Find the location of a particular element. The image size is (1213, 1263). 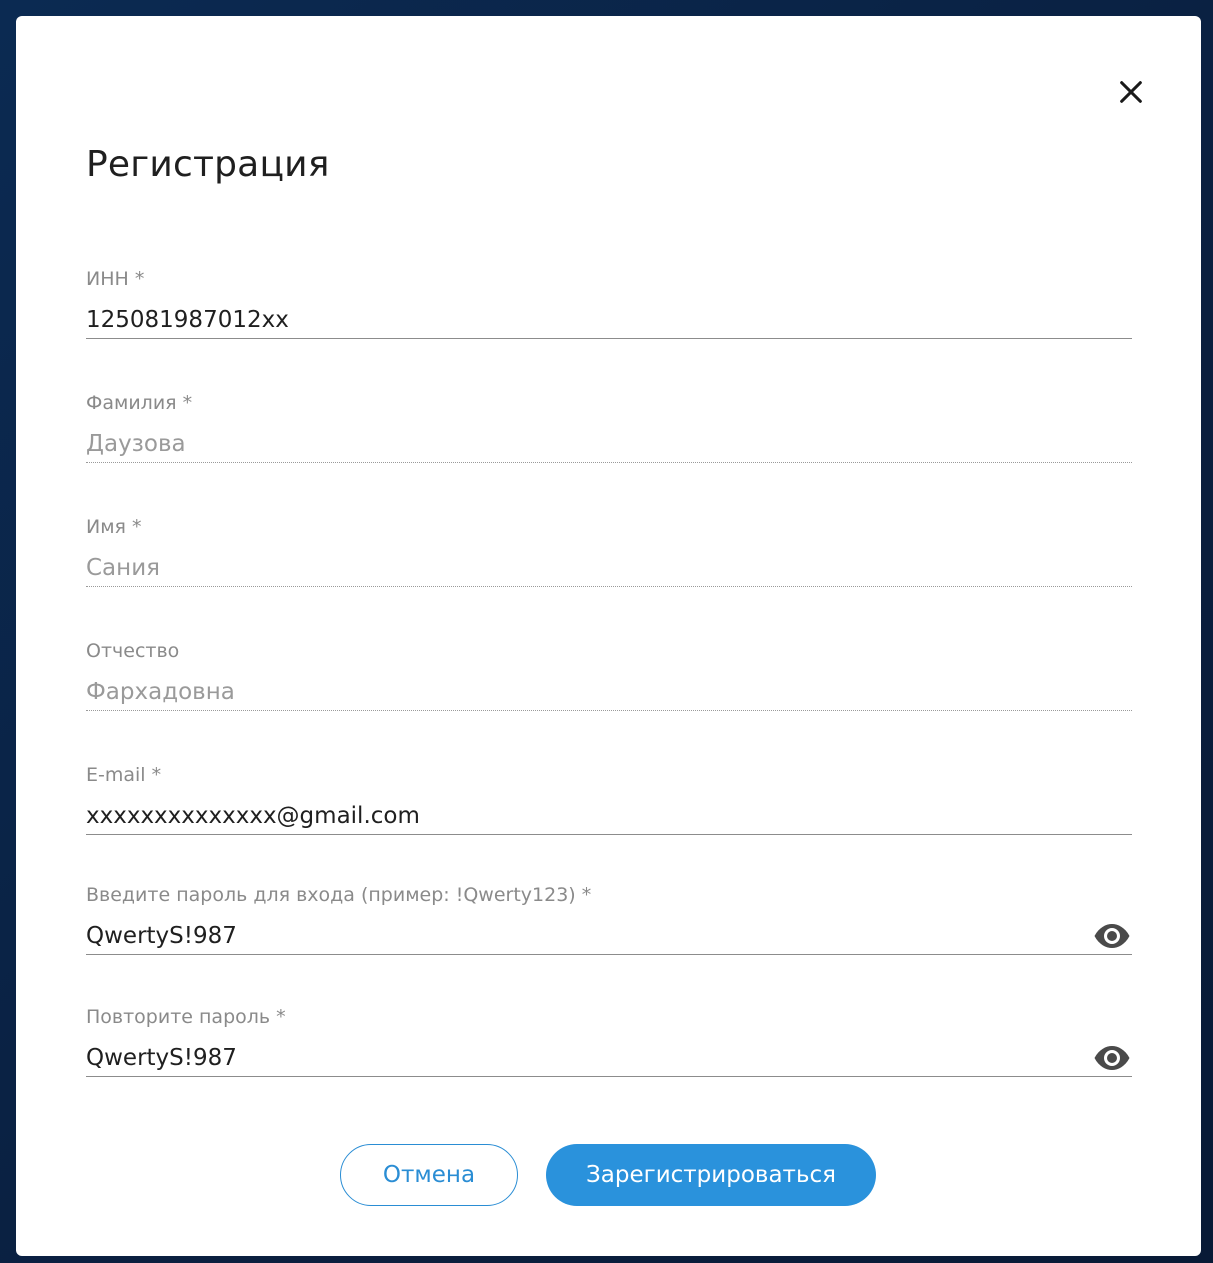

last-name-input-row is located at coordinates (609, 444).